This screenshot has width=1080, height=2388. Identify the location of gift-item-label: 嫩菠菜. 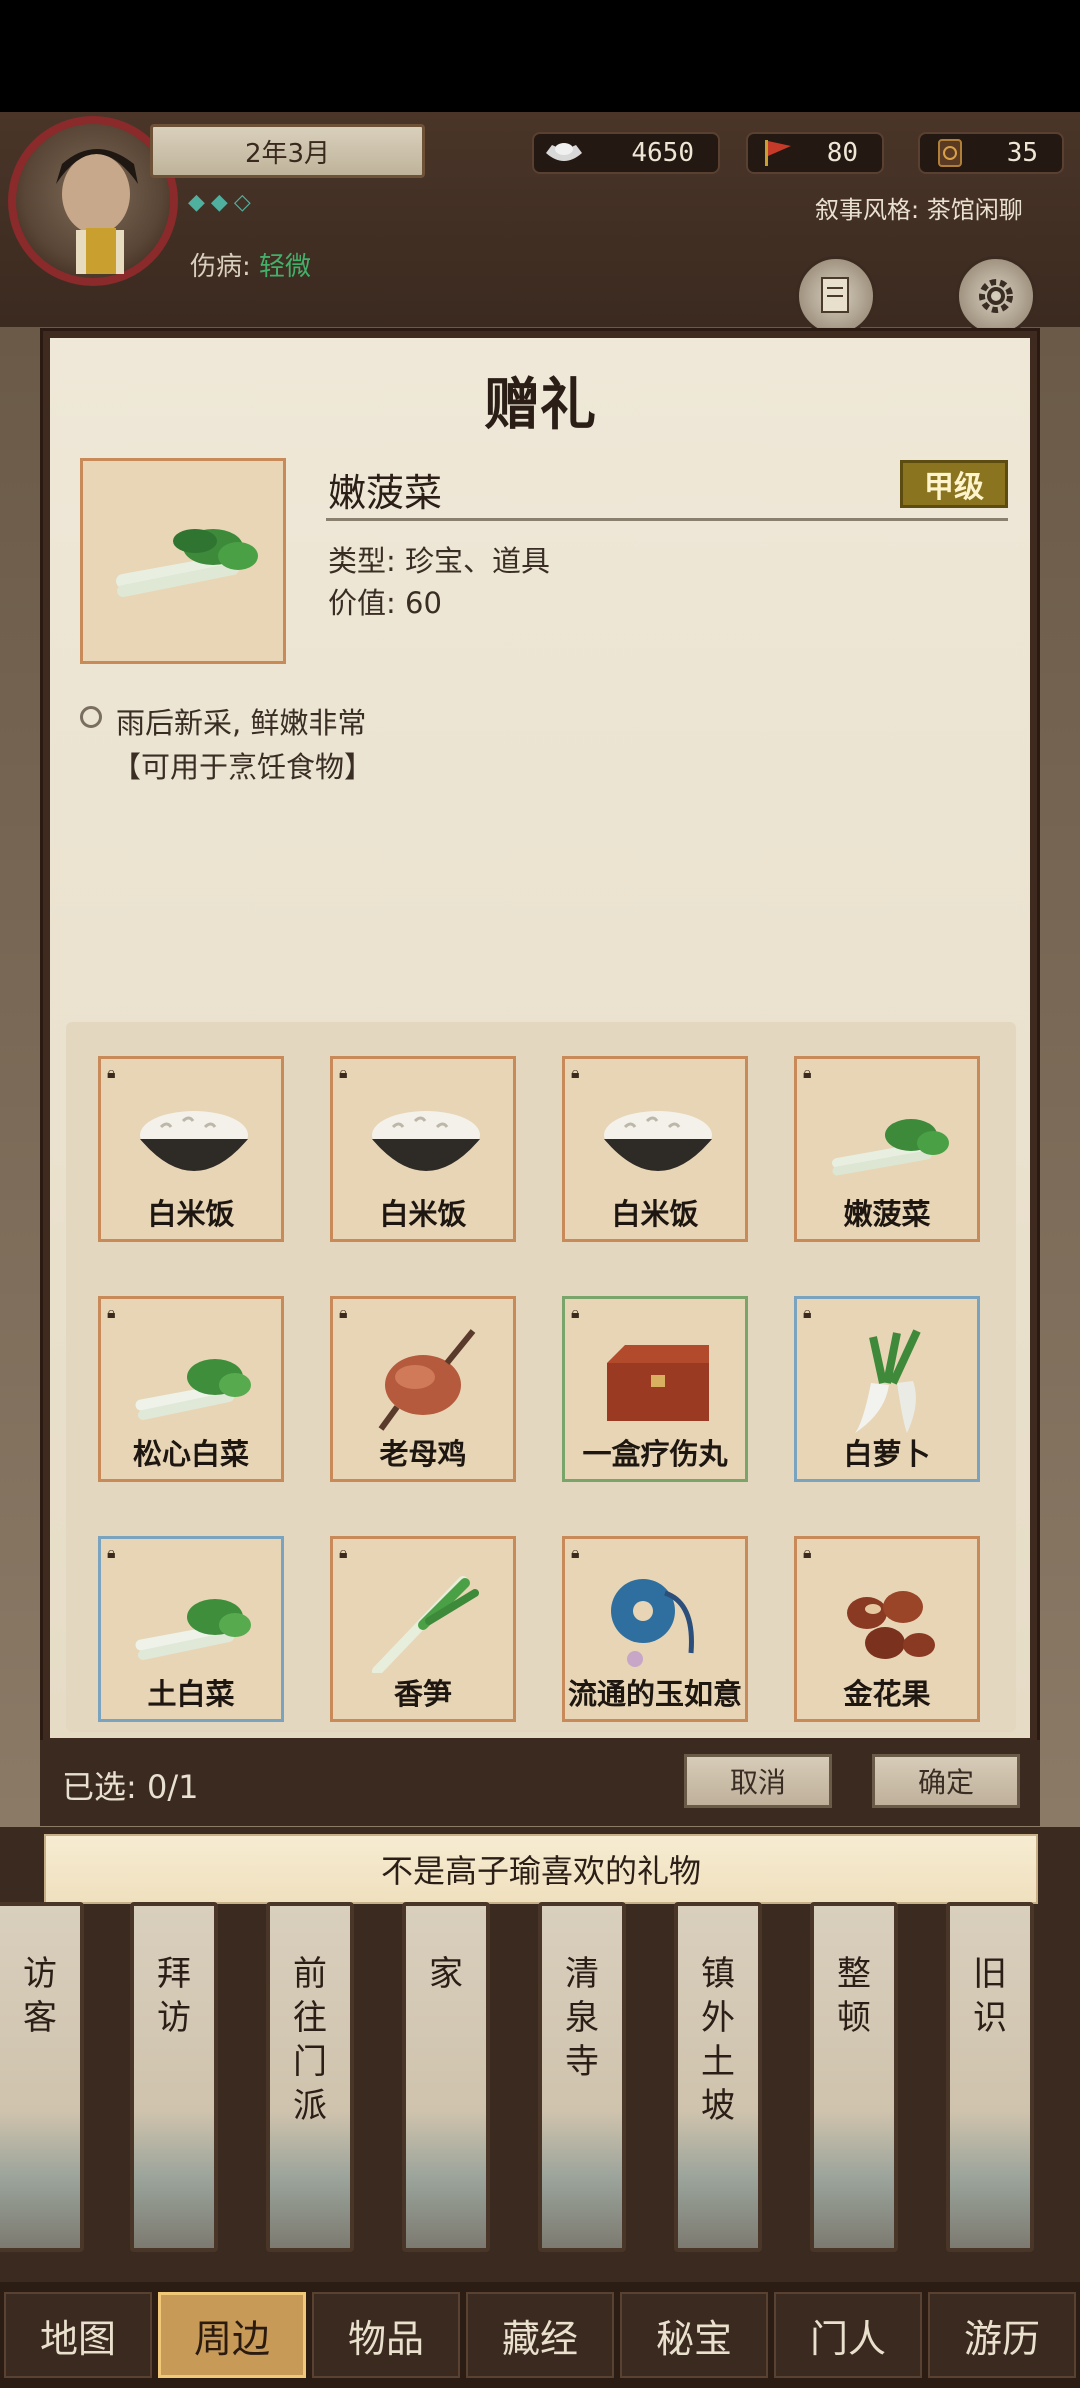
(887, 1214).